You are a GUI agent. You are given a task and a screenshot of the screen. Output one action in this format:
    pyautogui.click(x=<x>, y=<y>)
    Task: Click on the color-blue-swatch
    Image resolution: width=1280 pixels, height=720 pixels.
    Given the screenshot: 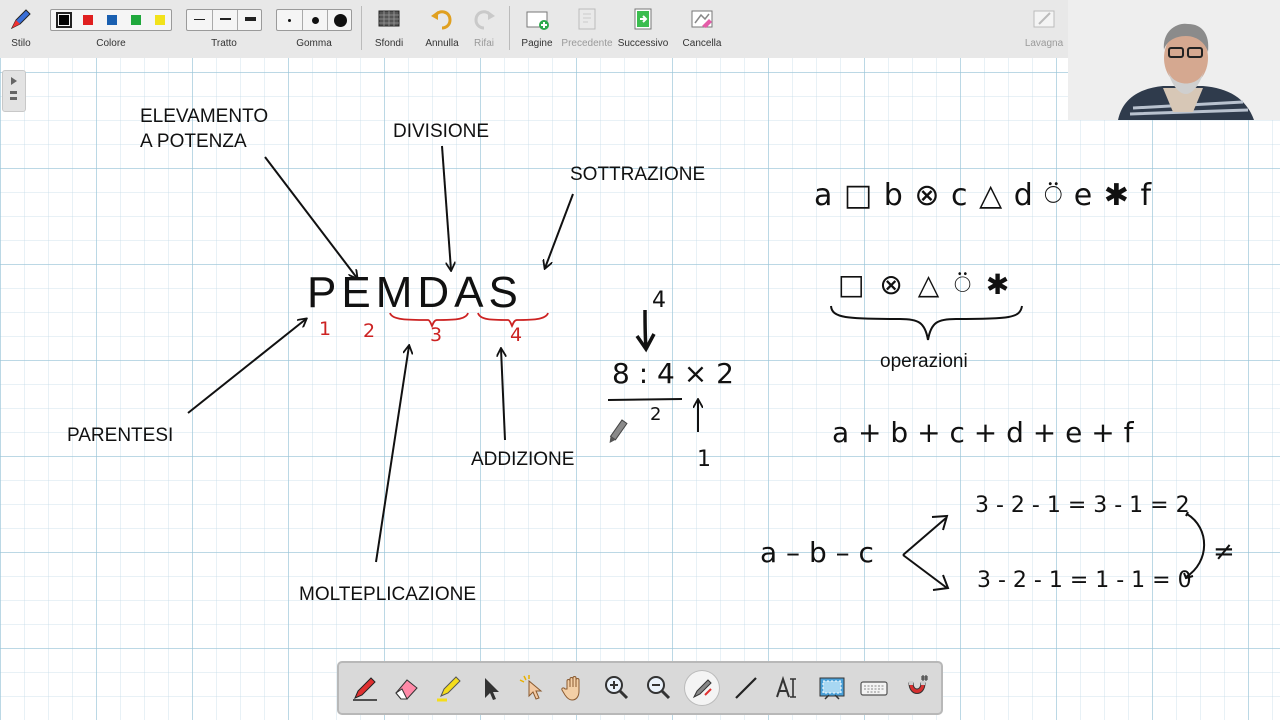 What is the action you would take?
    pyautogui.click(x=112, y=20)
    